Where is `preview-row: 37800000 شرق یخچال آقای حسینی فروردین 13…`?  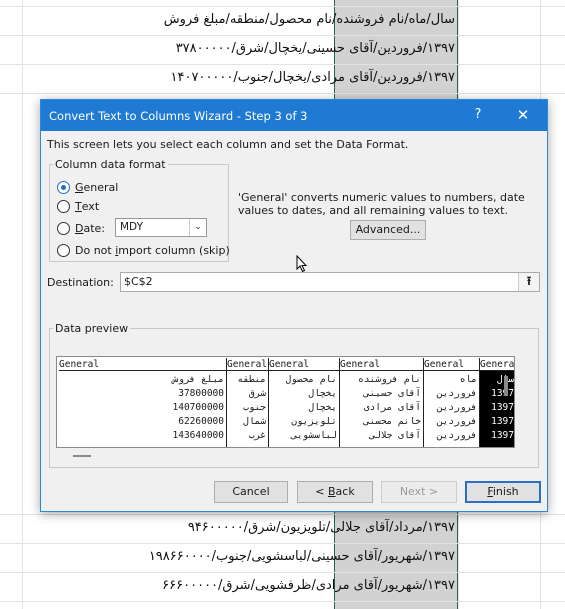 preview-row: 37800000 شرق یخچال آقای حسینی فروردین 13… is located at coordinates (285, 393).